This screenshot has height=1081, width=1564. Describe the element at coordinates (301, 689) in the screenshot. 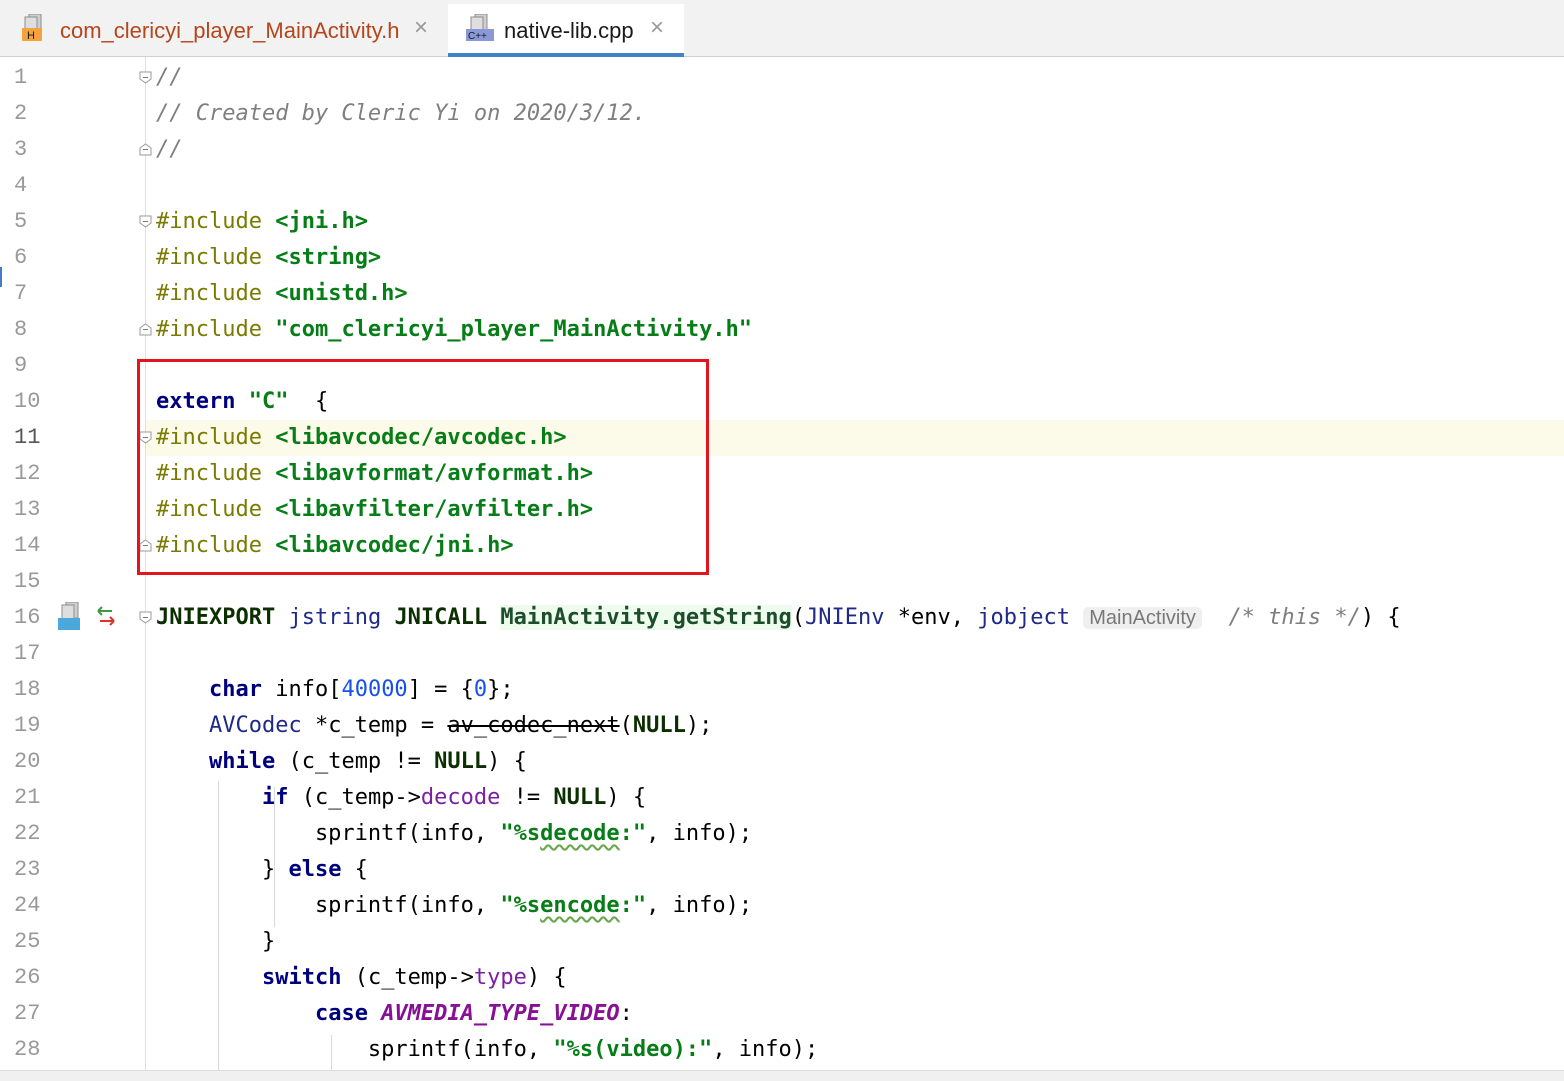

I see `code-token: info[` at that location.